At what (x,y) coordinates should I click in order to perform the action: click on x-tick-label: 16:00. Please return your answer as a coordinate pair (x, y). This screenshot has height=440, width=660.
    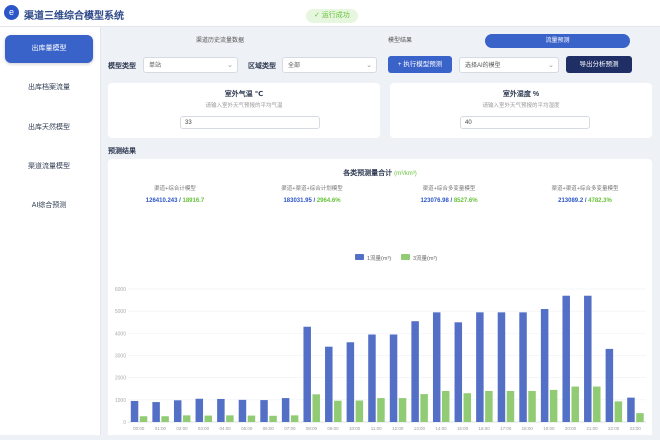
    Looking at the image, I should click on (484, 428).